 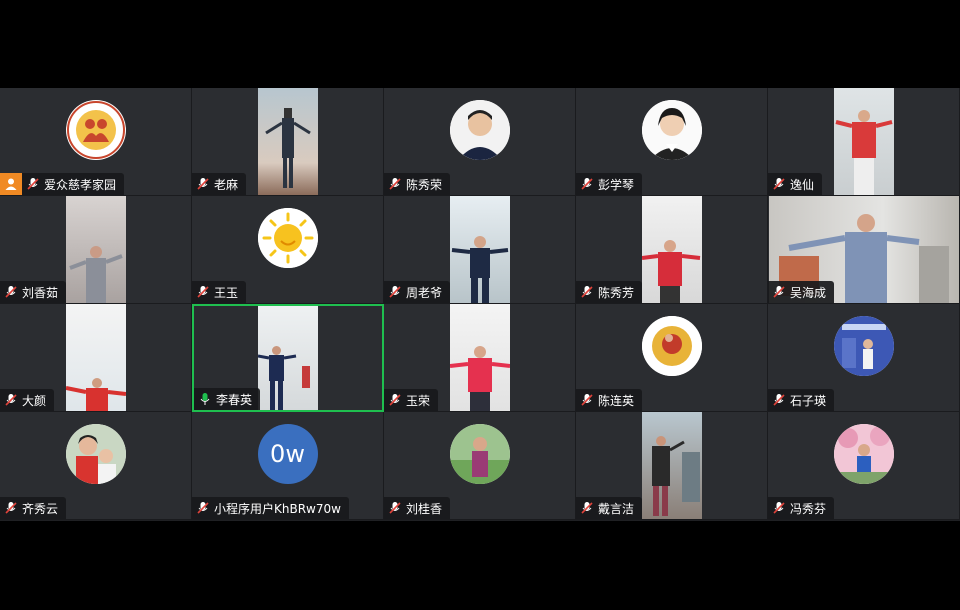 I want to click on name-tag: 陈秀芳, so click(x=609, y=292).